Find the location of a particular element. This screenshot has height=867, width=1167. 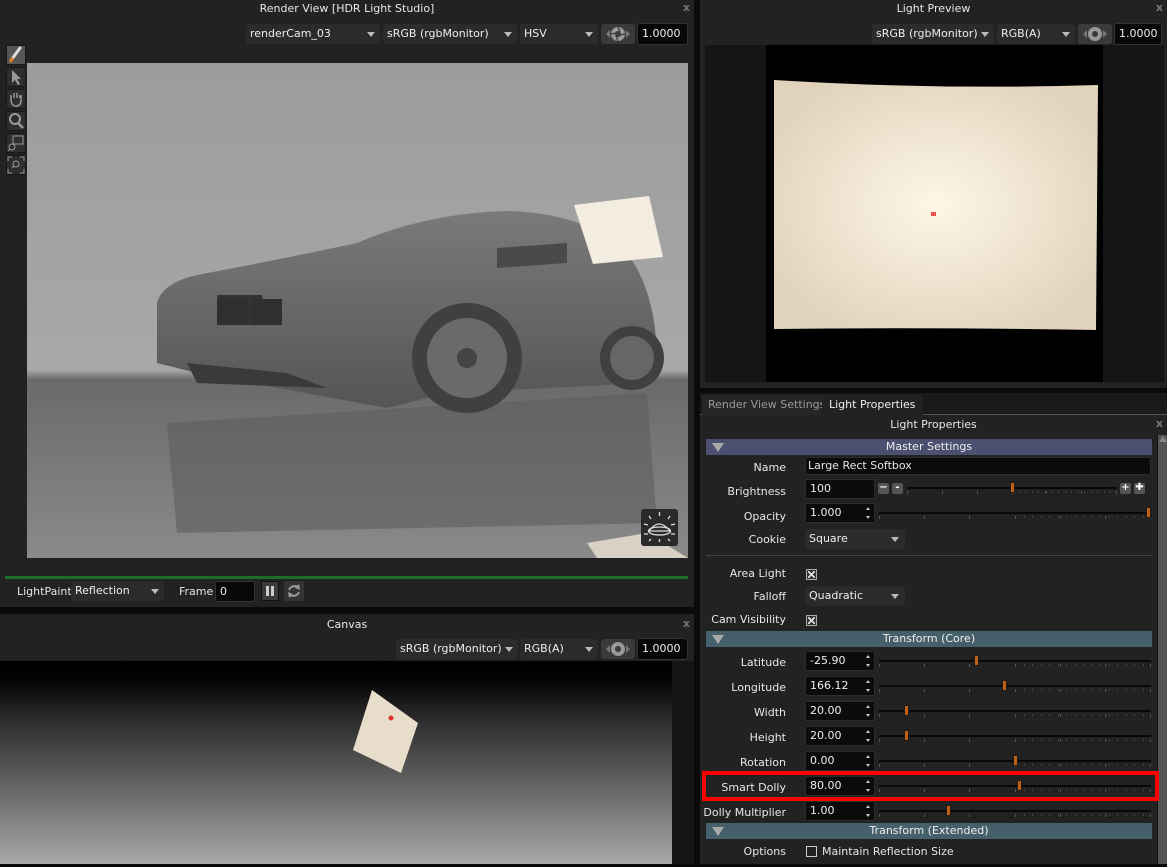

render-view-title: Render View [HDR Light Studio] is located at coordinates (347, 8).